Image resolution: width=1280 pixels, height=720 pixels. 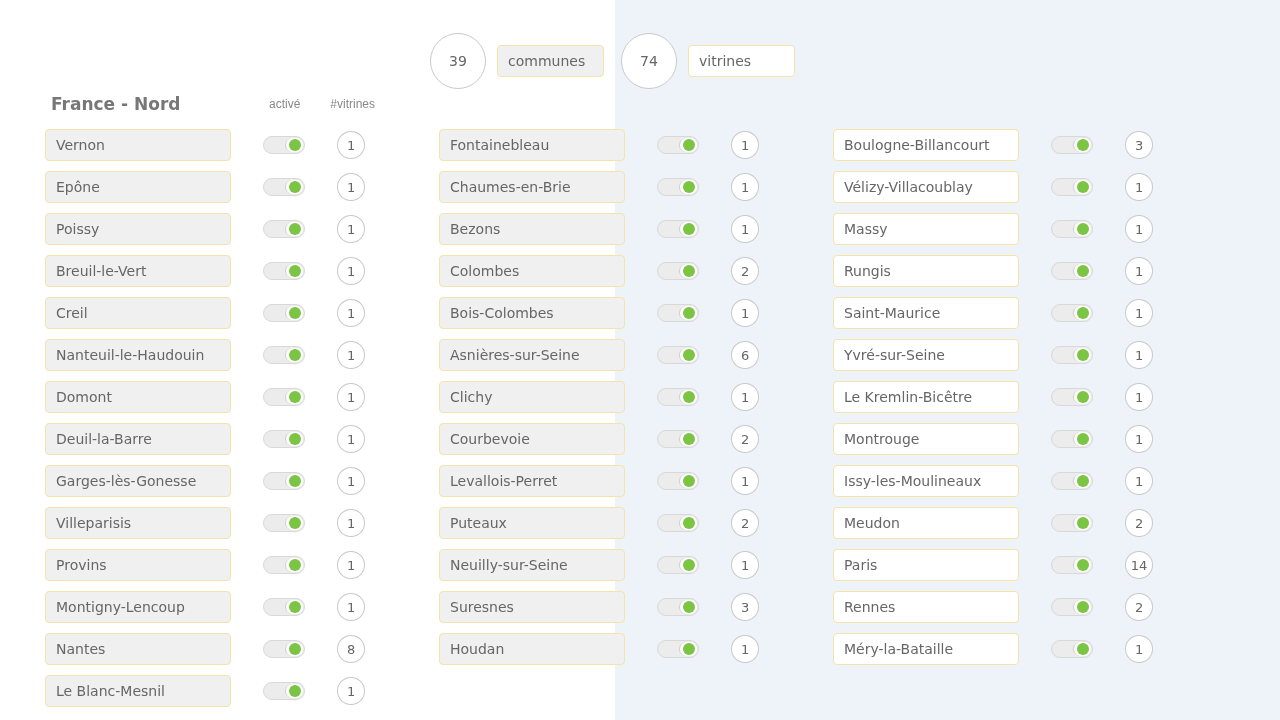 What do you see at coordinates (138, 313) in the screenshot?
I see `commune-field: Creil` at bounding box center [138, 313].